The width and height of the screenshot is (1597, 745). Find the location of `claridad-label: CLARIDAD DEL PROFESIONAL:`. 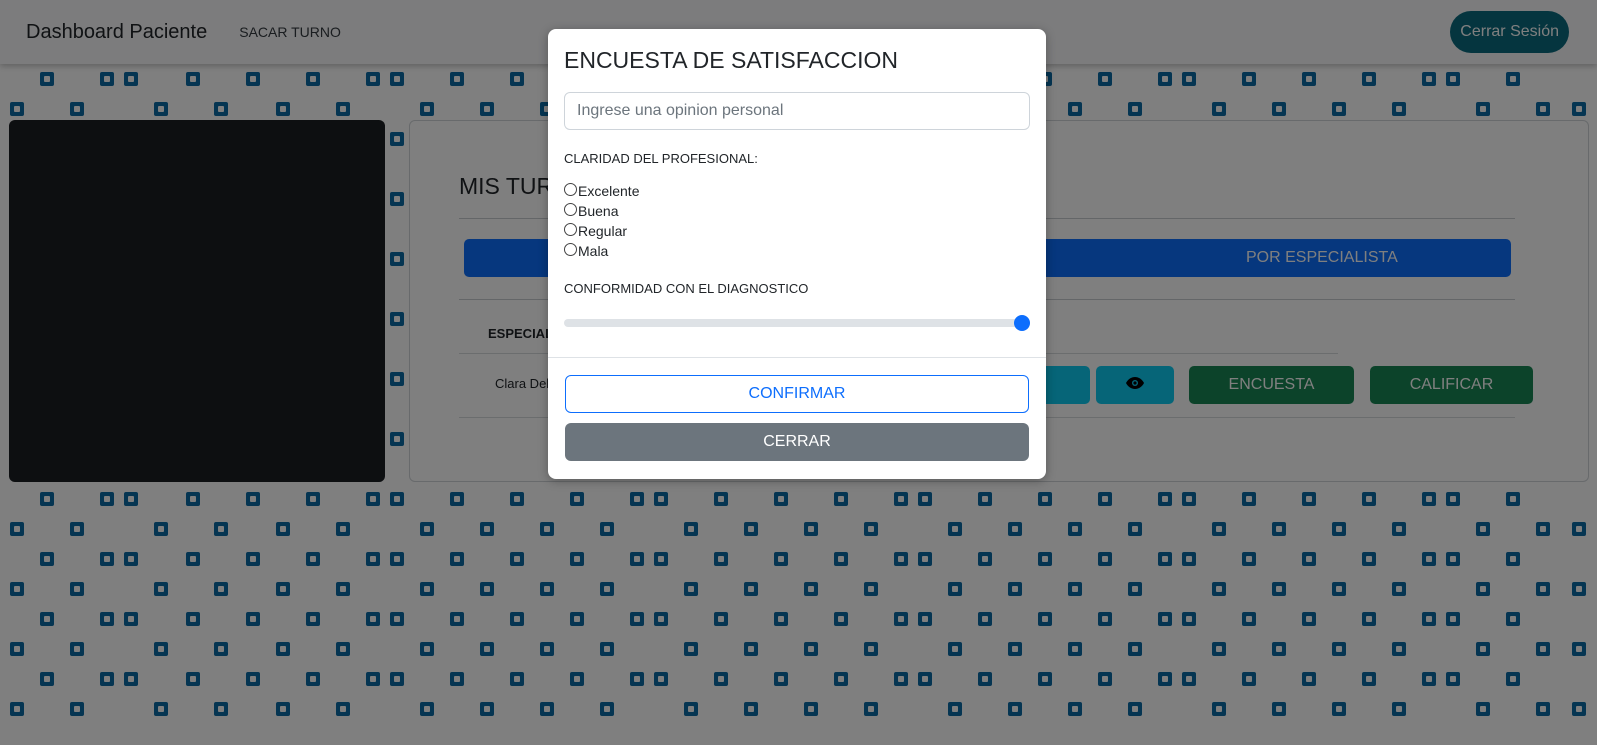

claridad-label: CLARIDAD DEL PROFESIONAL: is located at coordinates (661, 158).